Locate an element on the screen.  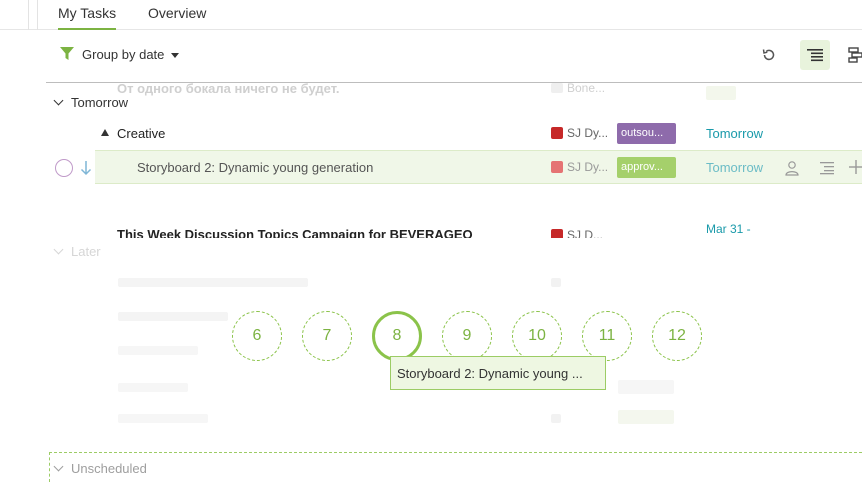
day-circle-11: 11 is located at coordinates (607, 336).